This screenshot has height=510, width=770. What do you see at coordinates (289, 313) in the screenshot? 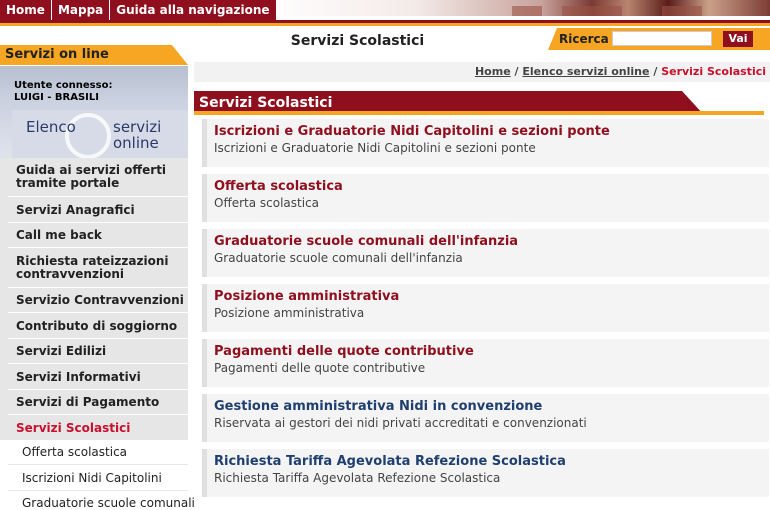
I see `service-description: Posizione amministrativa` at bounding box center [289, 313].